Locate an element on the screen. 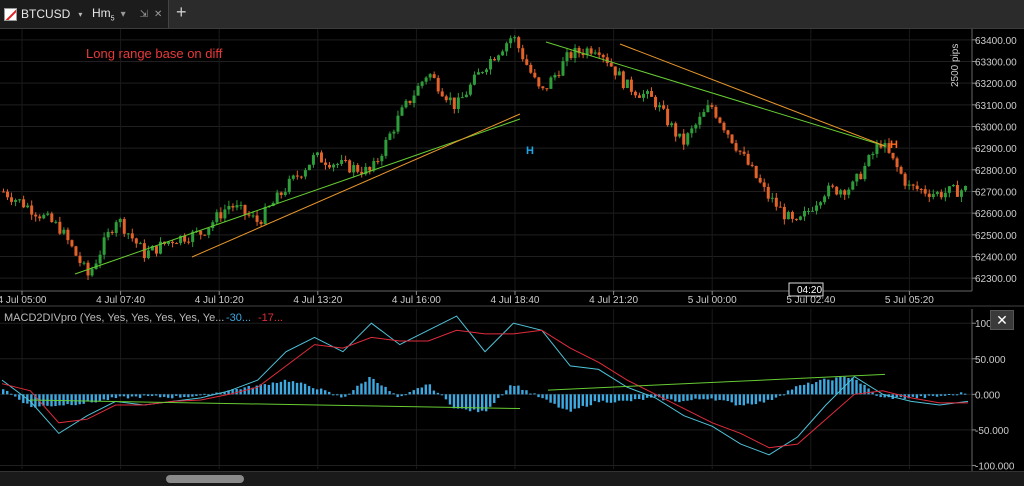  tab-close-icon: ✕ is located at coordinates (158, 14).